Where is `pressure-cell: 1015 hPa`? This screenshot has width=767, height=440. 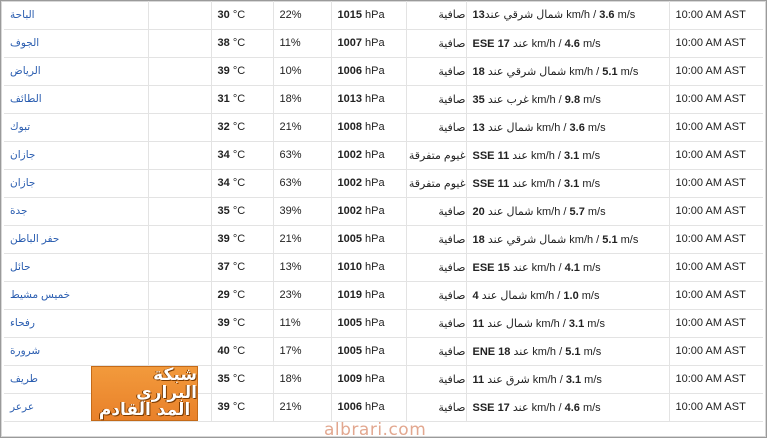 pressure-cell: 1015 hPa is located at coordinates (369, 15).